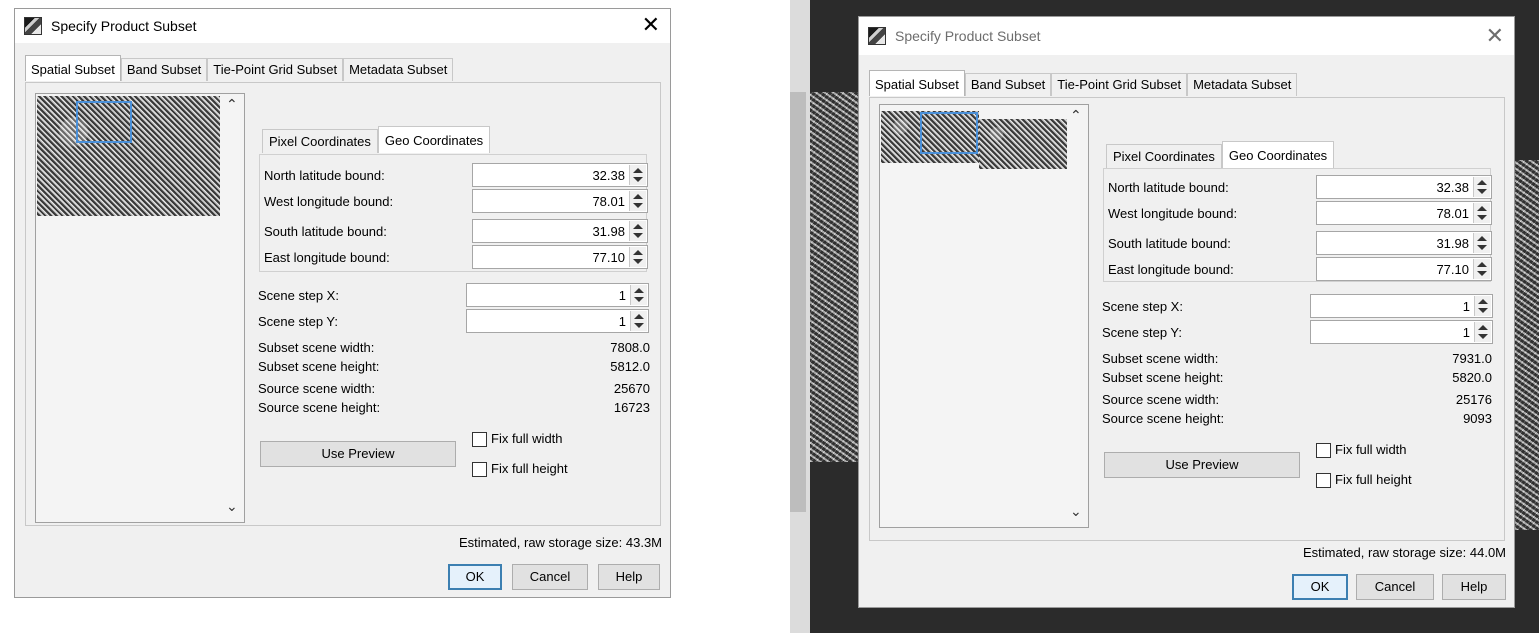 Image resolution: width=1539 pixels, height=633 pixels. What do you see at coordinates (1472, 358) in the screenshot?
I see `subset-width-value: 7931.0` at bounding box center [1472, 358].